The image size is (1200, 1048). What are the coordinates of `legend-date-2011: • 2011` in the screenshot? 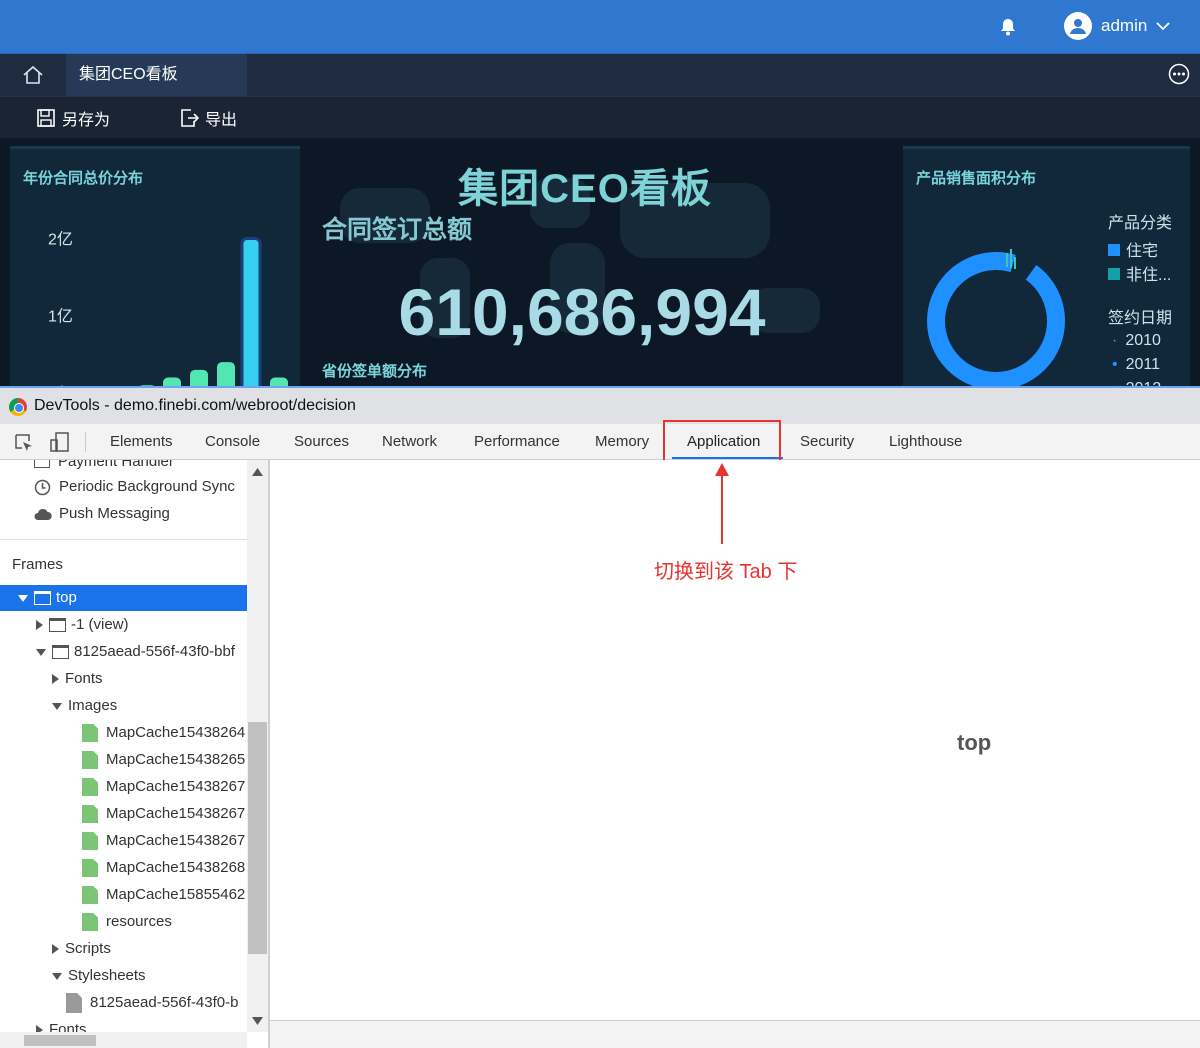 It's located at (1134, 365).